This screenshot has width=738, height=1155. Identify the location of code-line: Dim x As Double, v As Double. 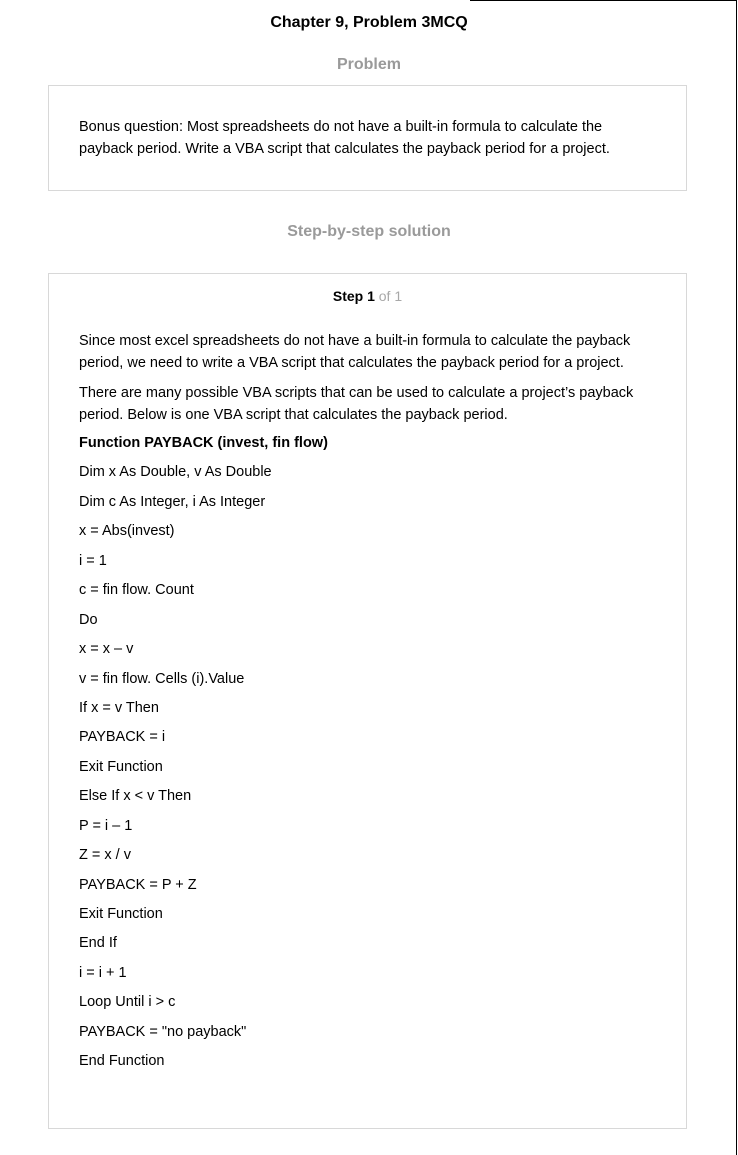
(175, 472).